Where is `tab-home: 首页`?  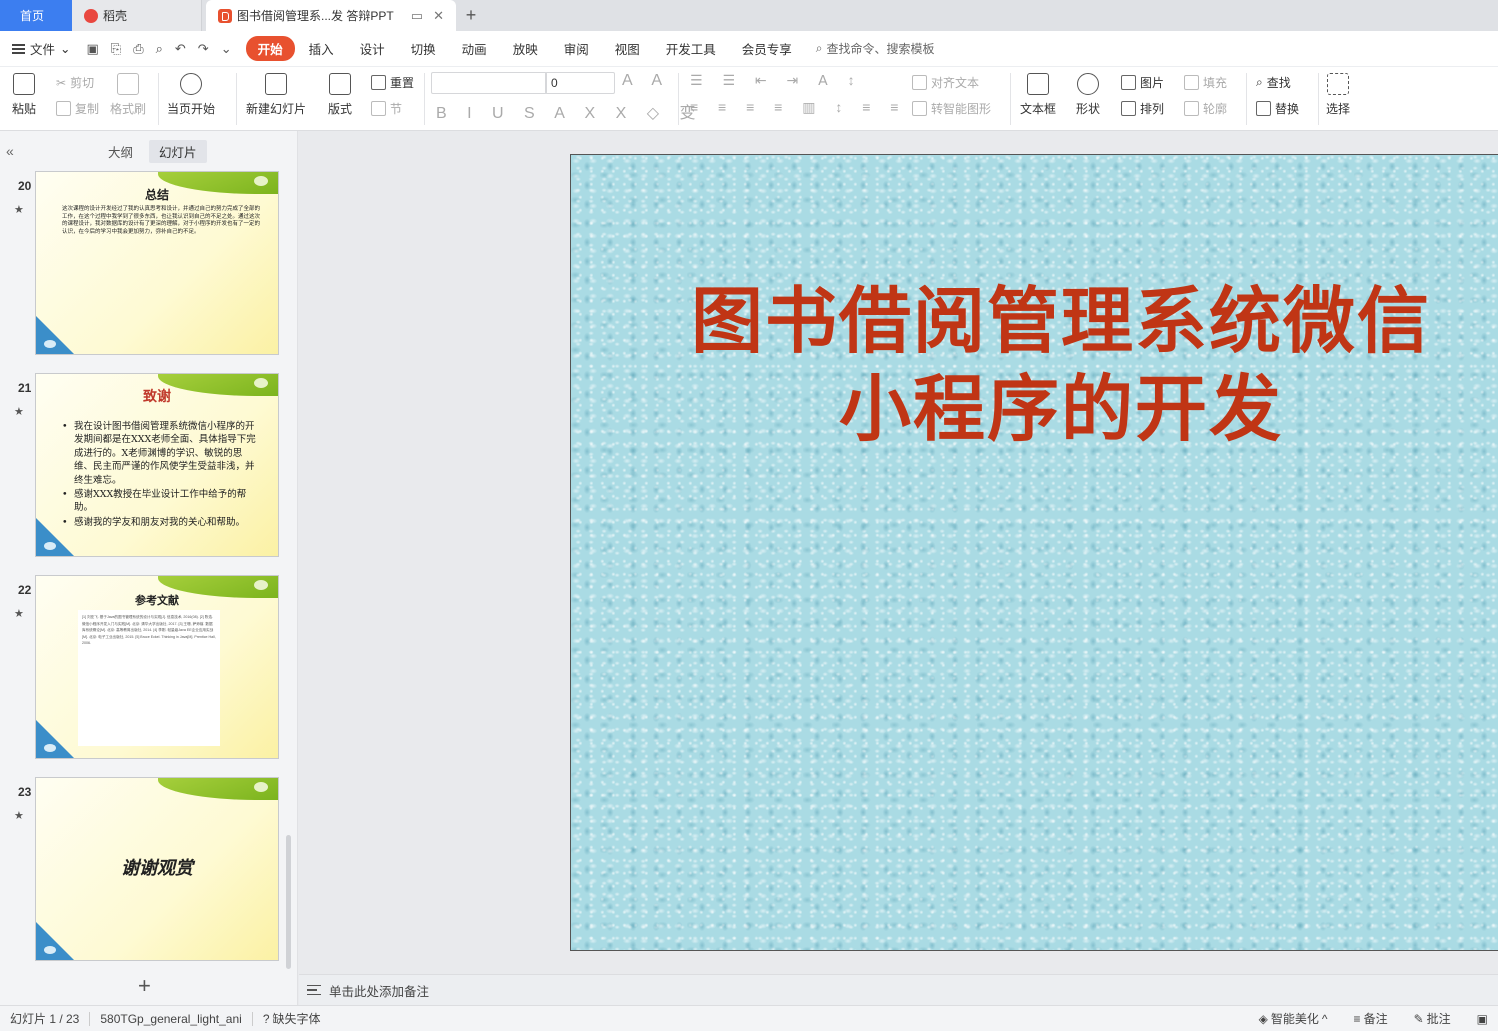
tab-home: 首页 is located at coordinates (36, 15).